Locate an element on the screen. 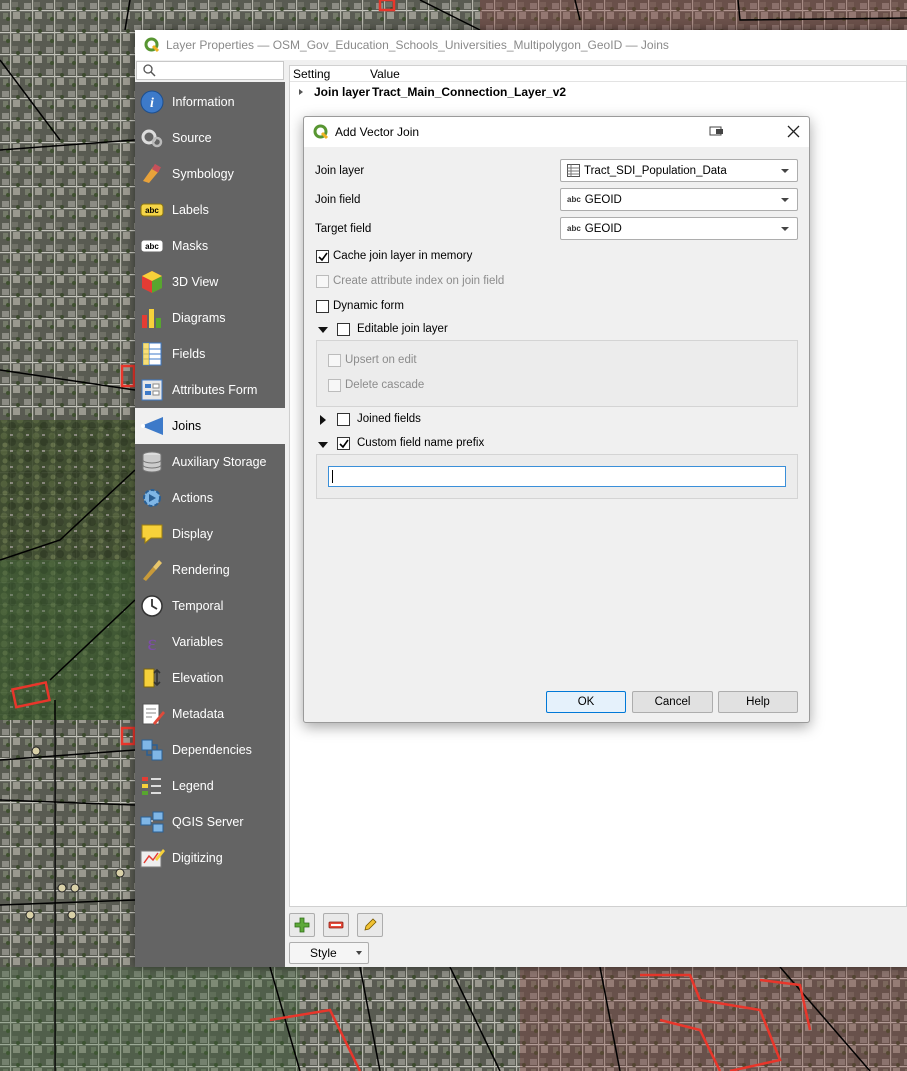  custom-prefix-checkbox is located at coordinates (343, 443).